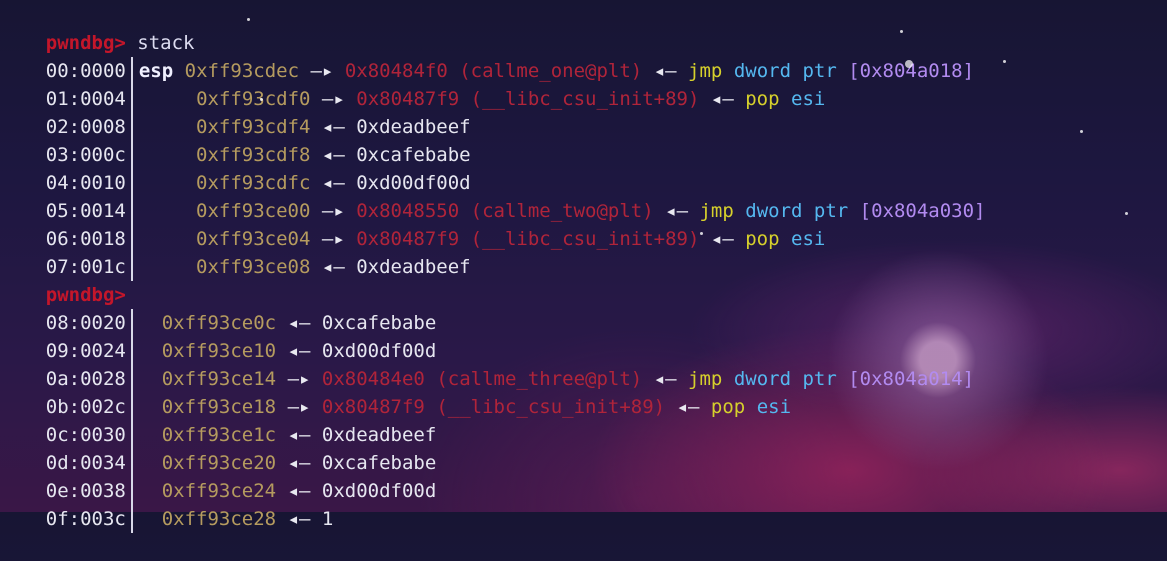 Image resolution: width=1167 pixels, height=561 pixels. What do you see at coordinates (219, 519) in the screenshot?
I see `stack-address: 0xff93ce28` at bounding box center [219, 519].